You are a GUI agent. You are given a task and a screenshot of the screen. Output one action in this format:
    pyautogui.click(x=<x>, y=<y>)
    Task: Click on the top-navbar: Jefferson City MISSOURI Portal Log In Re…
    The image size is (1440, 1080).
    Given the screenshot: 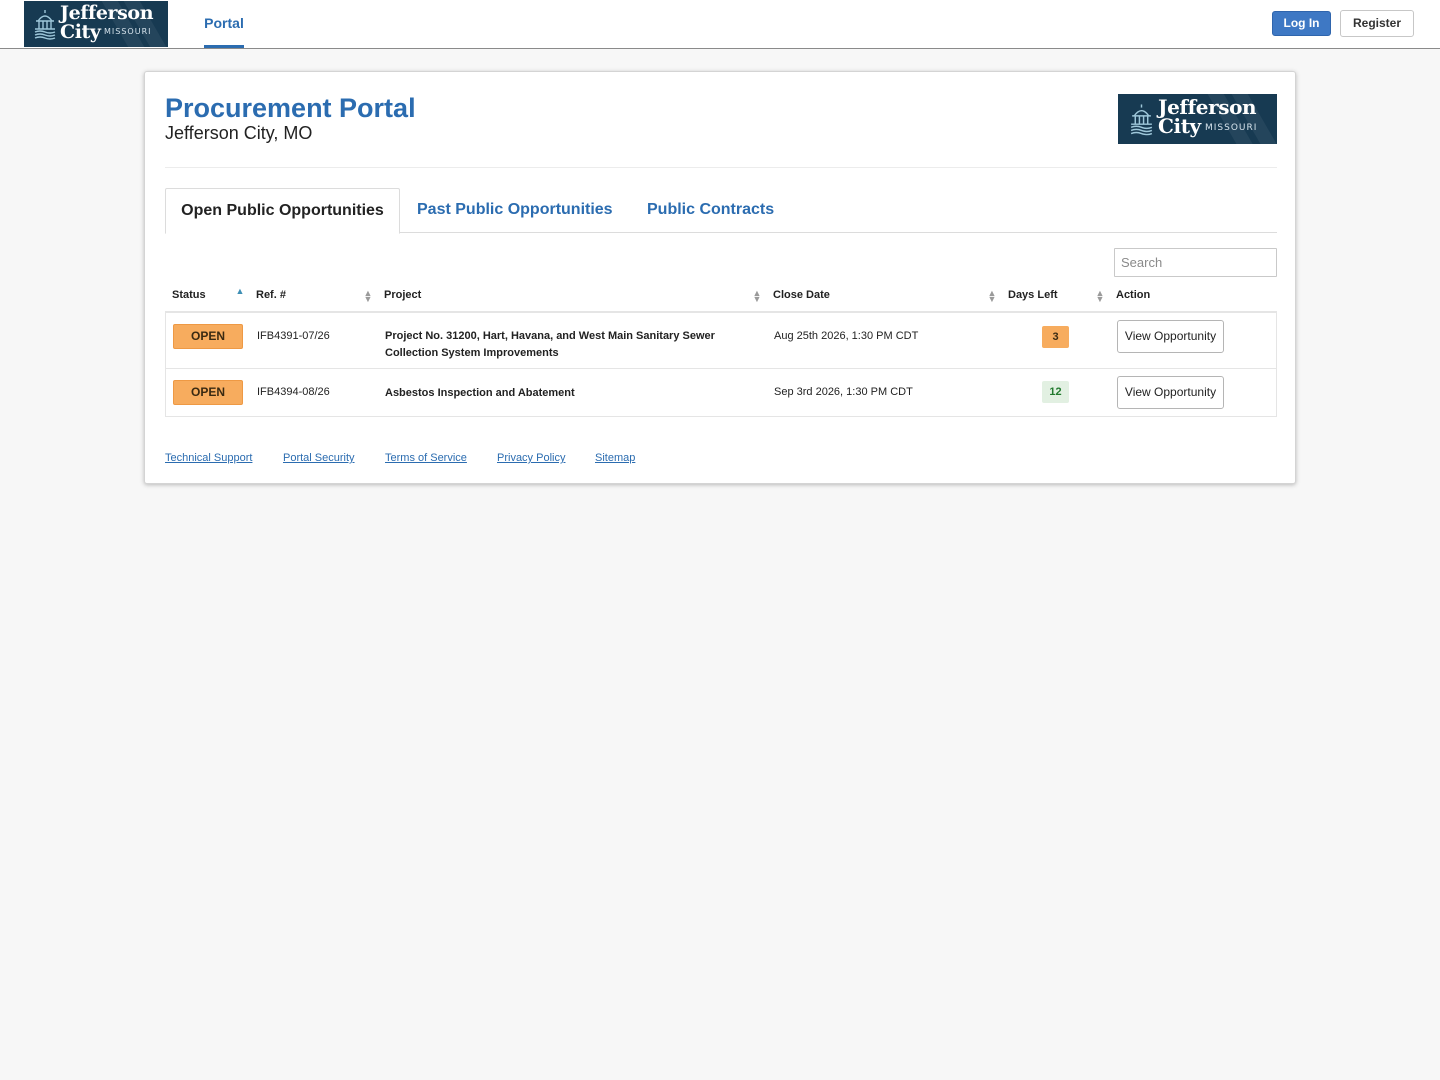 What is the action you would take?
    pyautogui.click(x=720, y=24)
    